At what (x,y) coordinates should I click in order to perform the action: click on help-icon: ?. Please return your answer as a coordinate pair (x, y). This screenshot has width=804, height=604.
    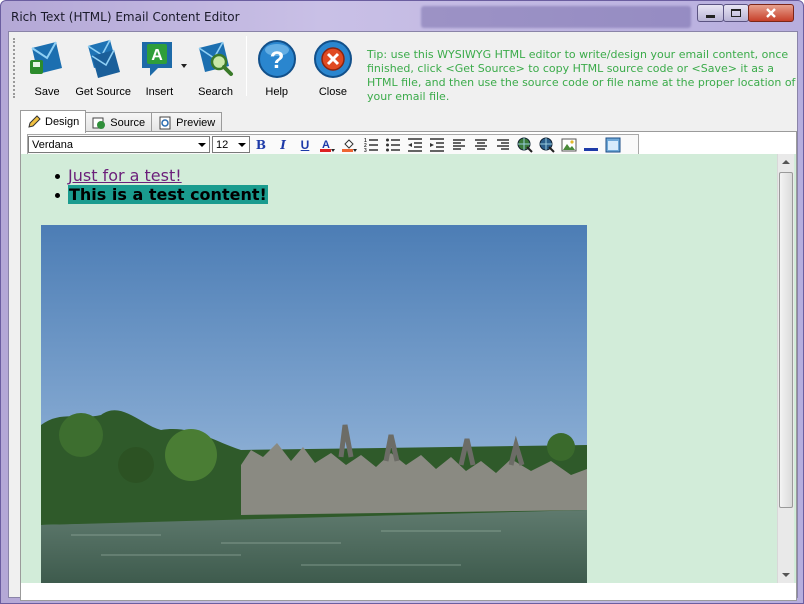
    Looking at the image, I should click on (276, 59).